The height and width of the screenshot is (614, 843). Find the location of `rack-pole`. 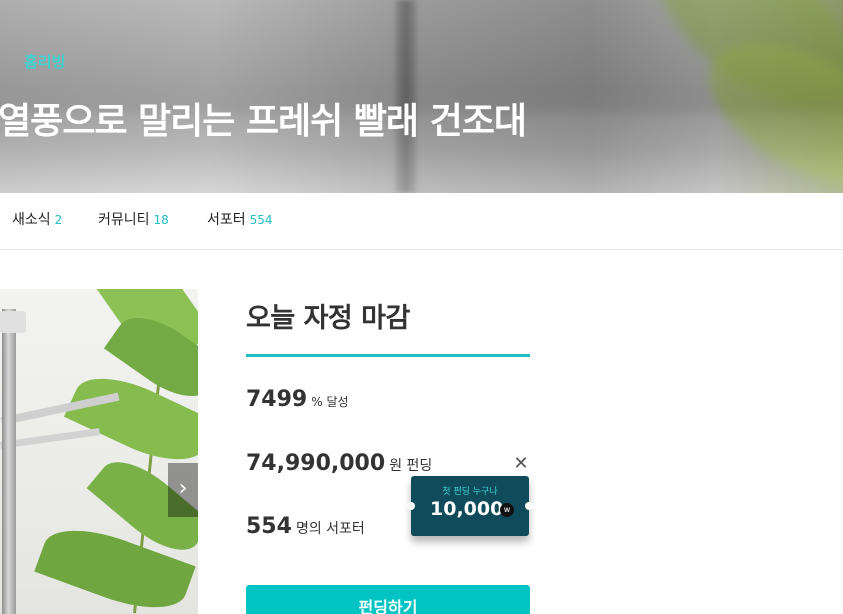

rack-pole is located at coordinates (9, 461).